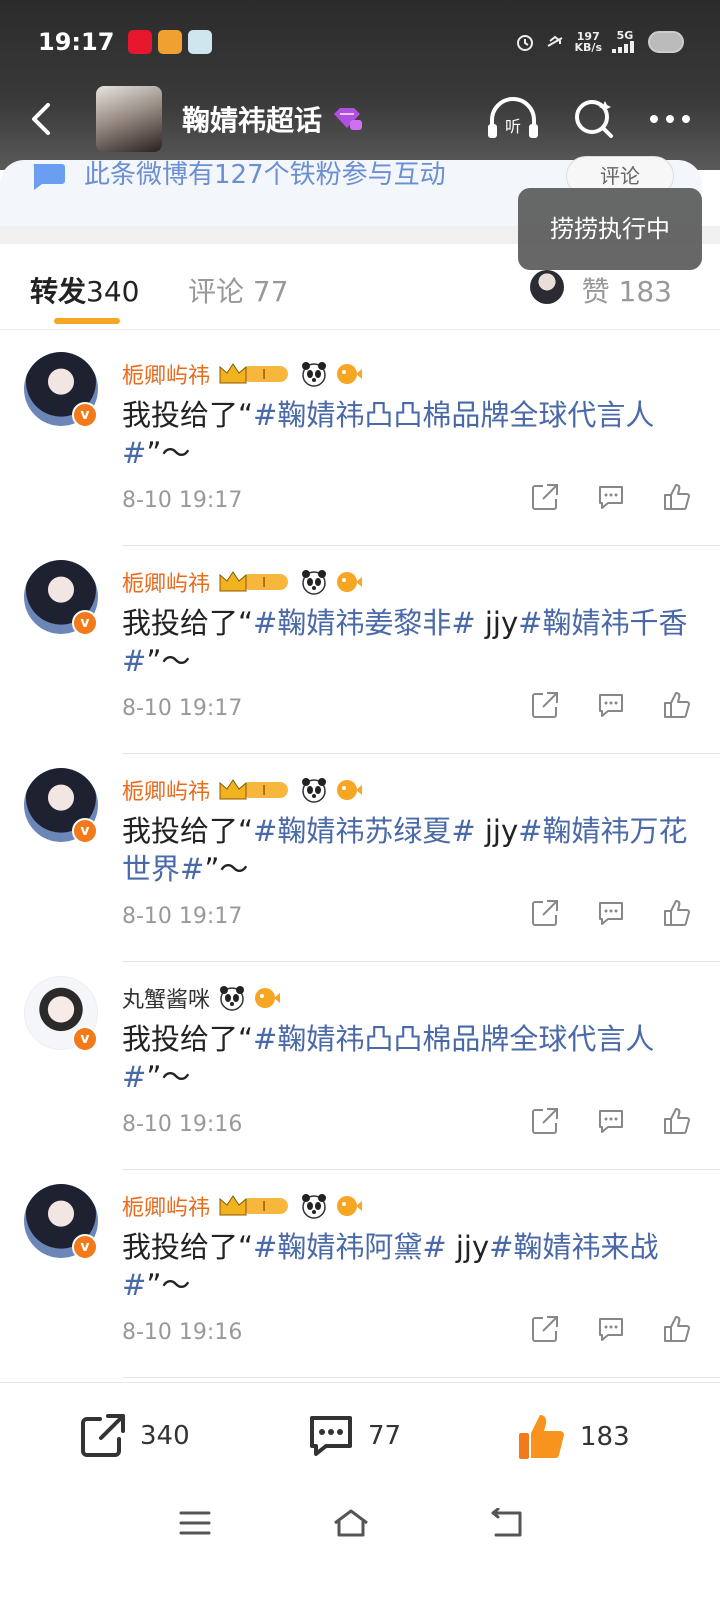 Image resolution: width=720 pixels, height=1608 pixels. What do you see at coordinates (594, 119) in the screenshot?
I see `search-icon` at bounding box center [594, 119].